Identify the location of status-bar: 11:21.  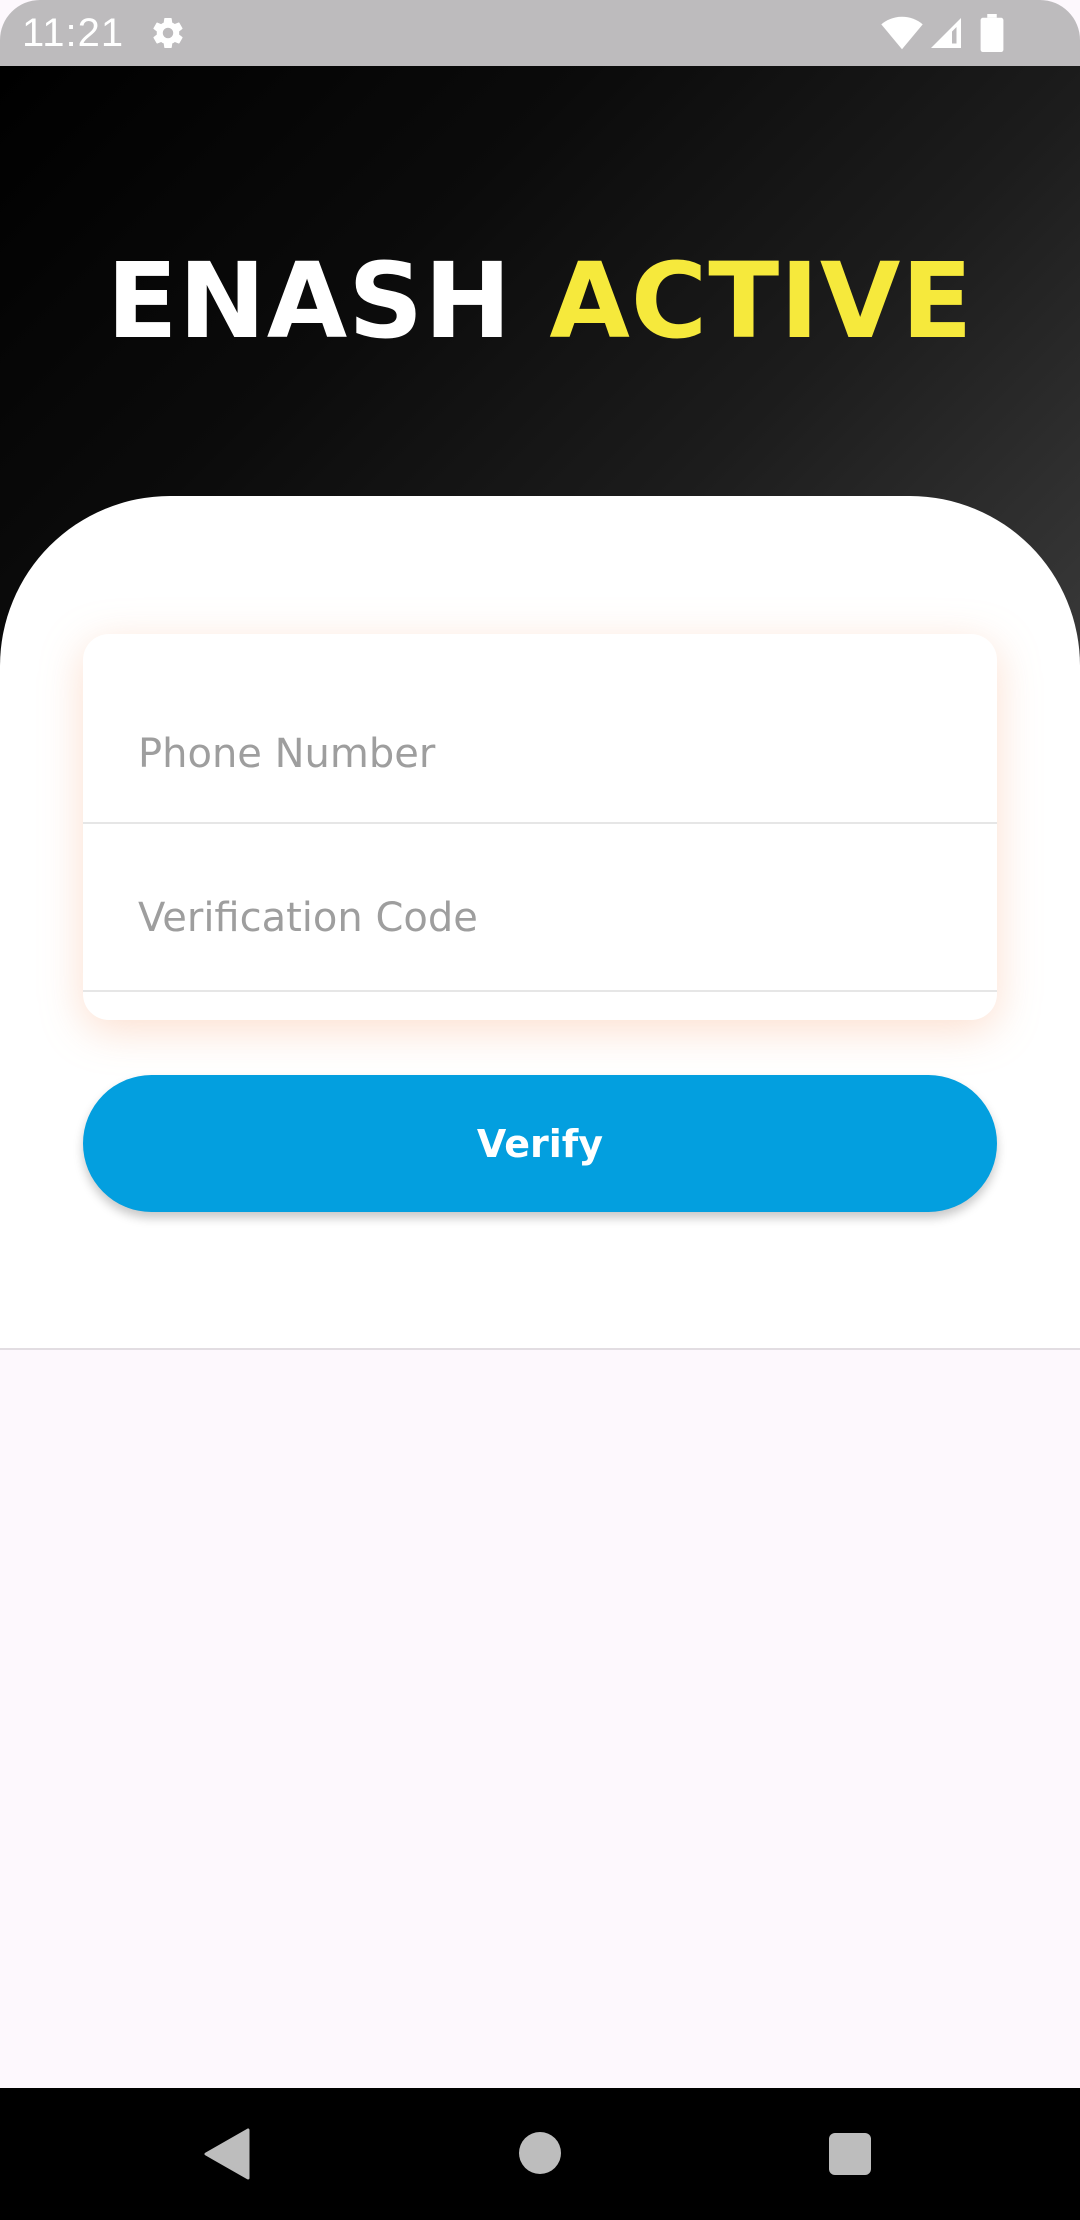
(540, 33).